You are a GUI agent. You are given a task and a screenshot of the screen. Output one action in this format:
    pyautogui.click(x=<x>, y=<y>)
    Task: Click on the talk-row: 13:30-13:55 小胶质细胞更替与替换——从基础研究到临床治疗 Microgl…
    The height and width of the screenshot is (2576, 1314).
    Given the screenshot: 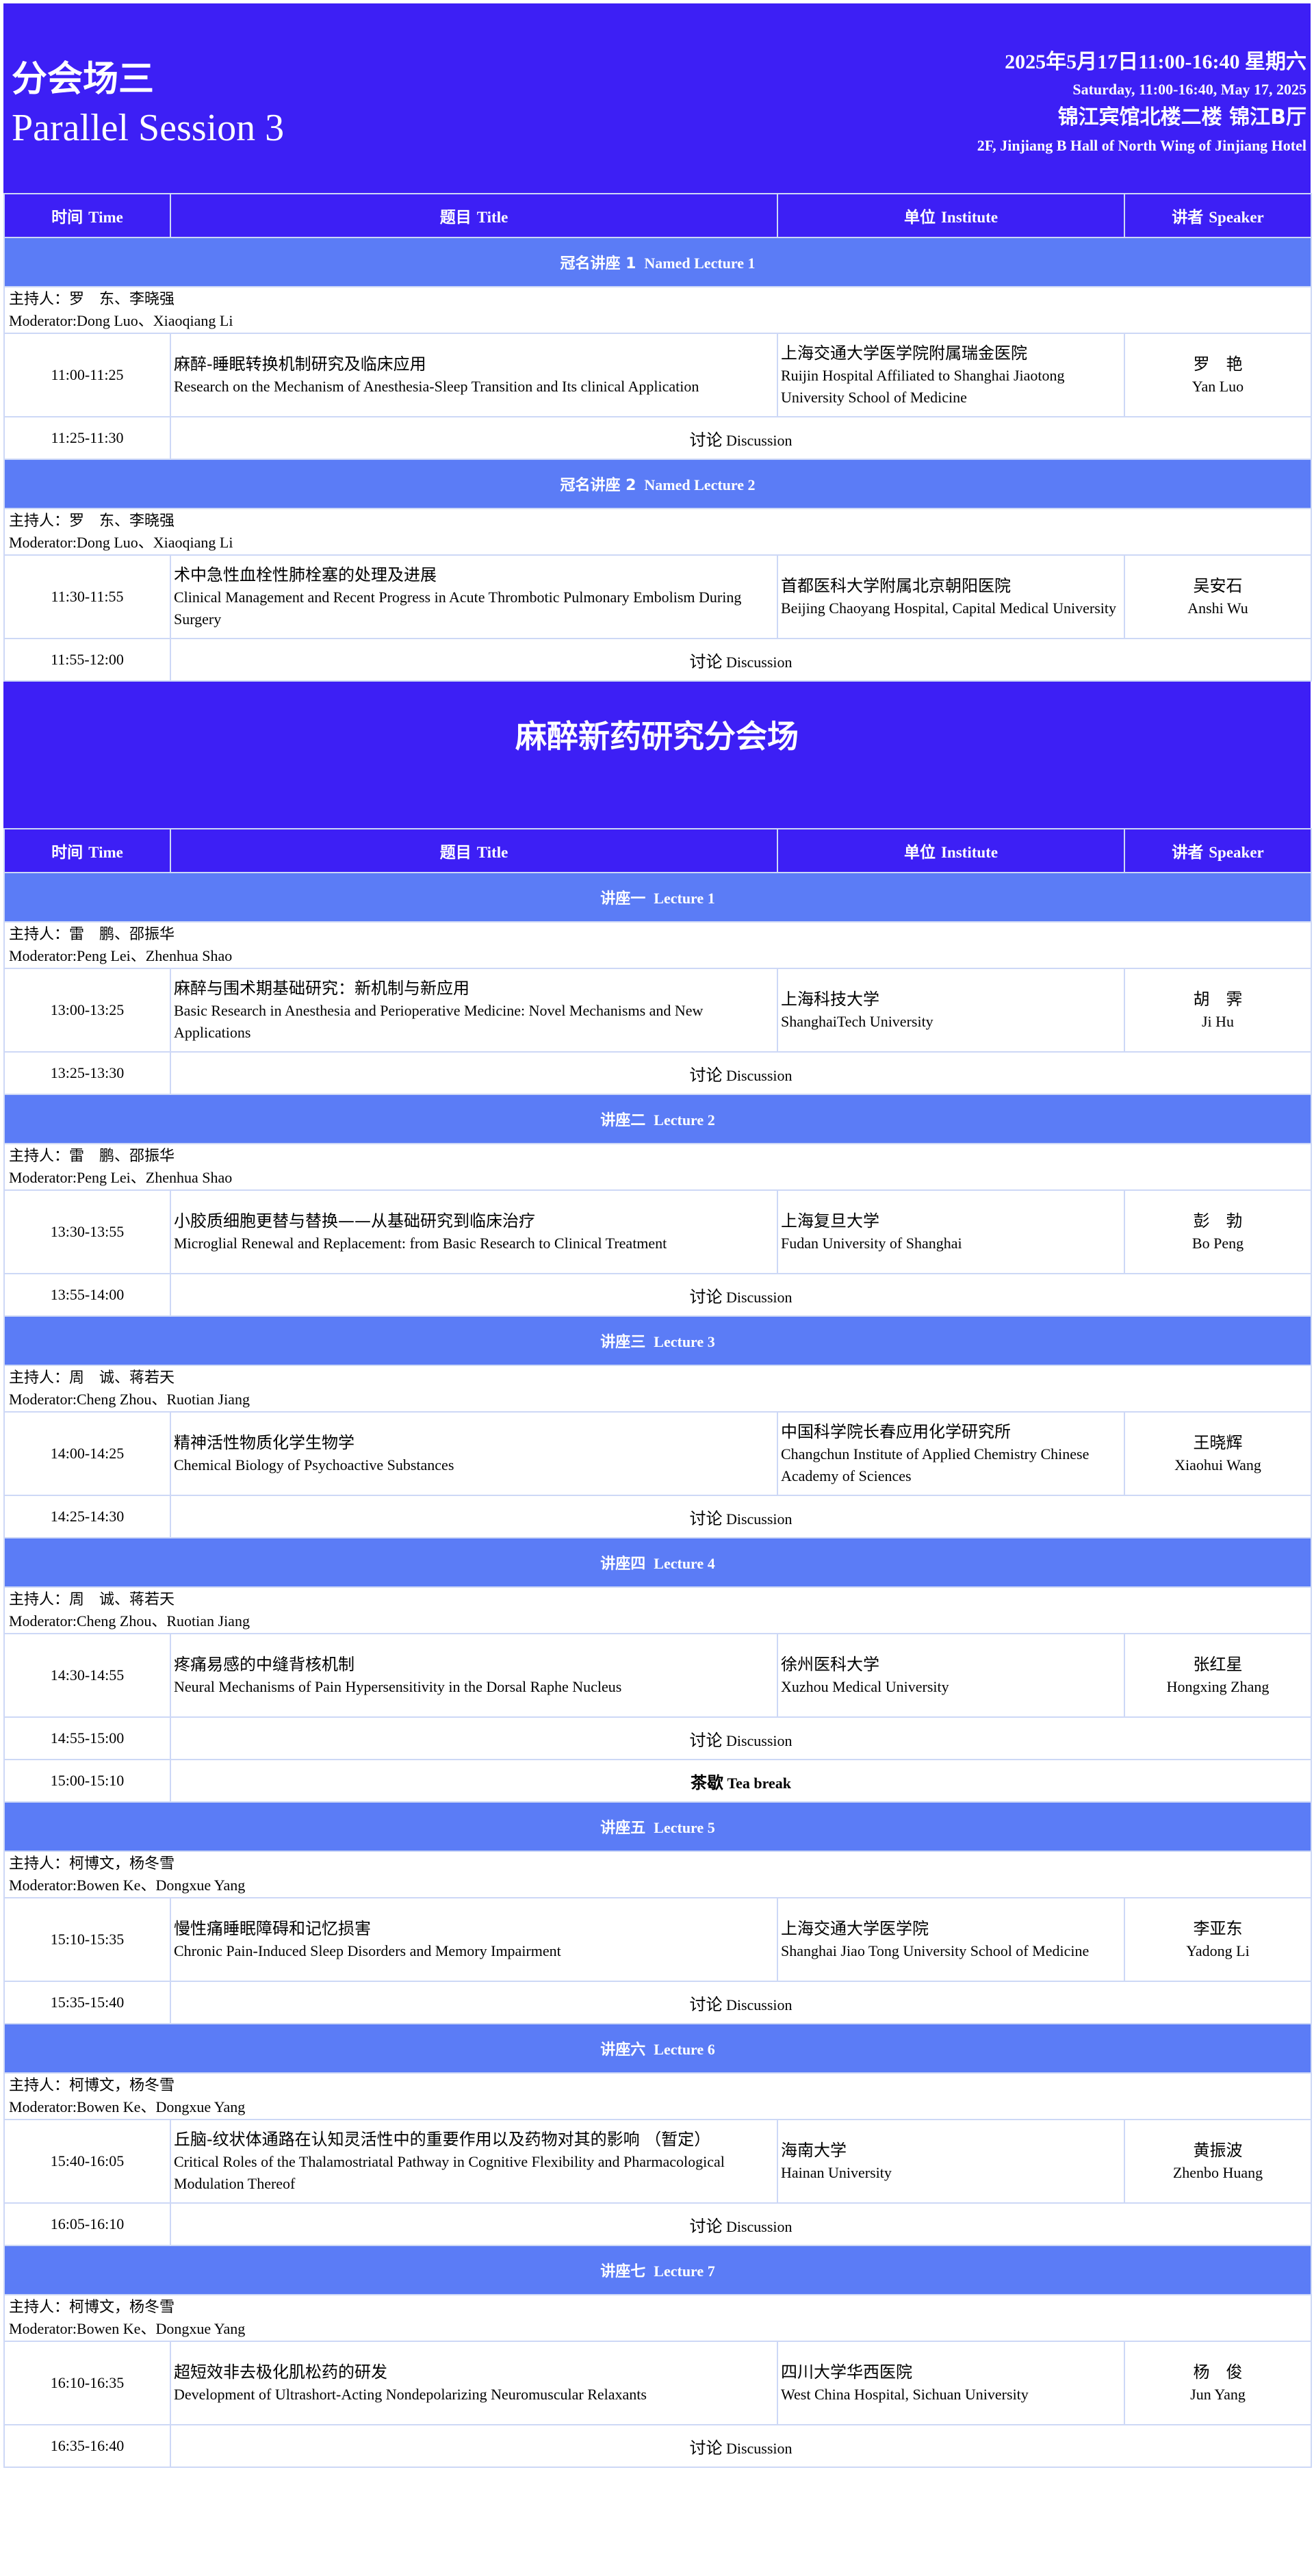 What is the action you would take?
    pyautogui.click(x=657, y=1231)
    